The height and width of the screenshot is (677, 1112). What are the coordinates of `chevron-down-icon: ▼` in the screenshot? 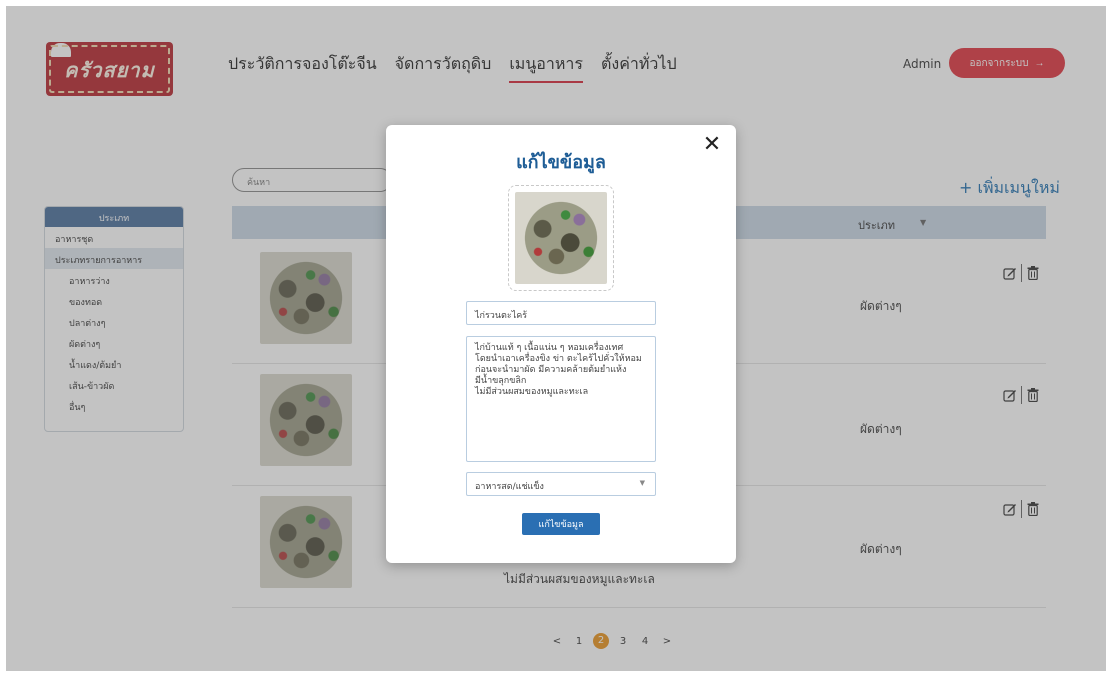 It's located at (642, 483).